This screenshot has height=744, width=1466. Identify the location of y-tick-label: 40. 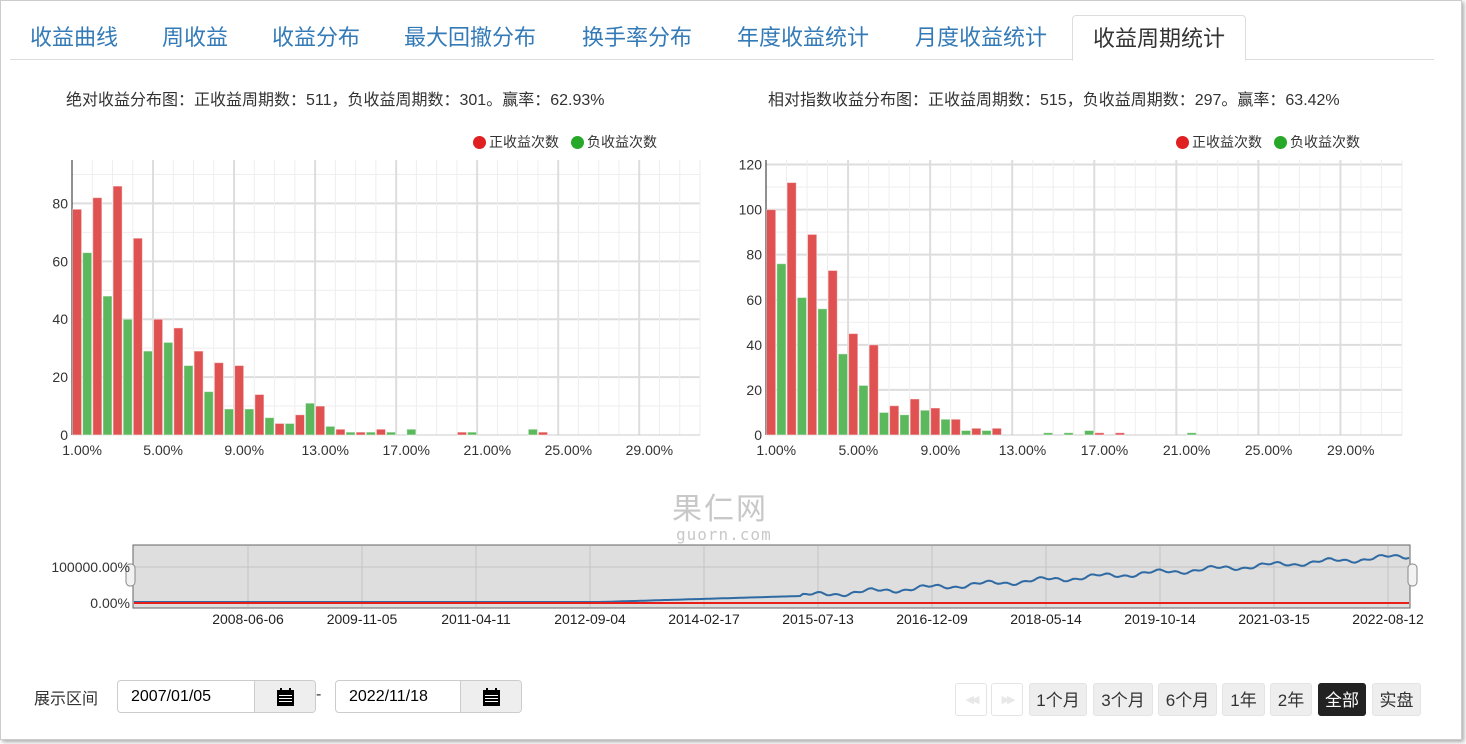
(60, 319).